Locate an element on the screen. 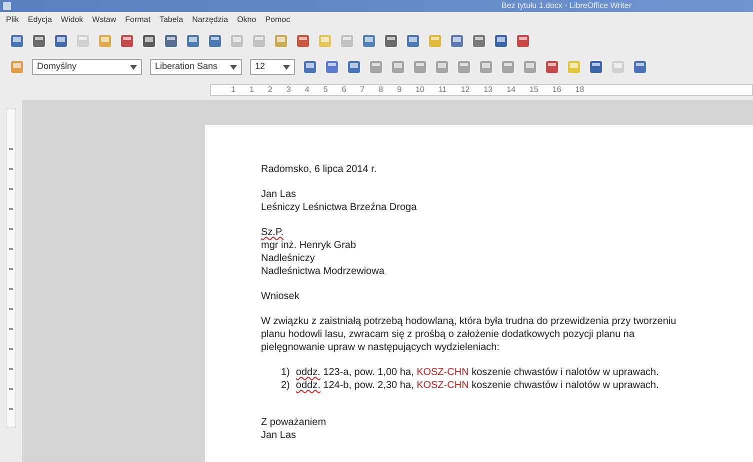 The image size is (753, 462). text-line: Z poważaniem is located at coordinates (294, 422).